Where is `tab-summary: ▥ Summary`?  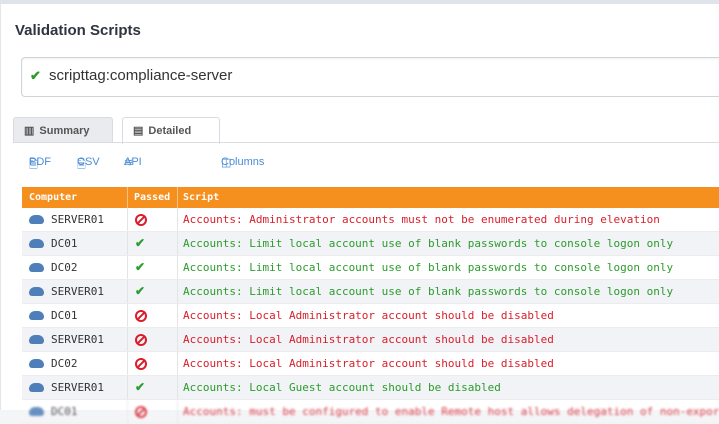
tab-summary: ▥ Summary is located at coordinates (63, 130).